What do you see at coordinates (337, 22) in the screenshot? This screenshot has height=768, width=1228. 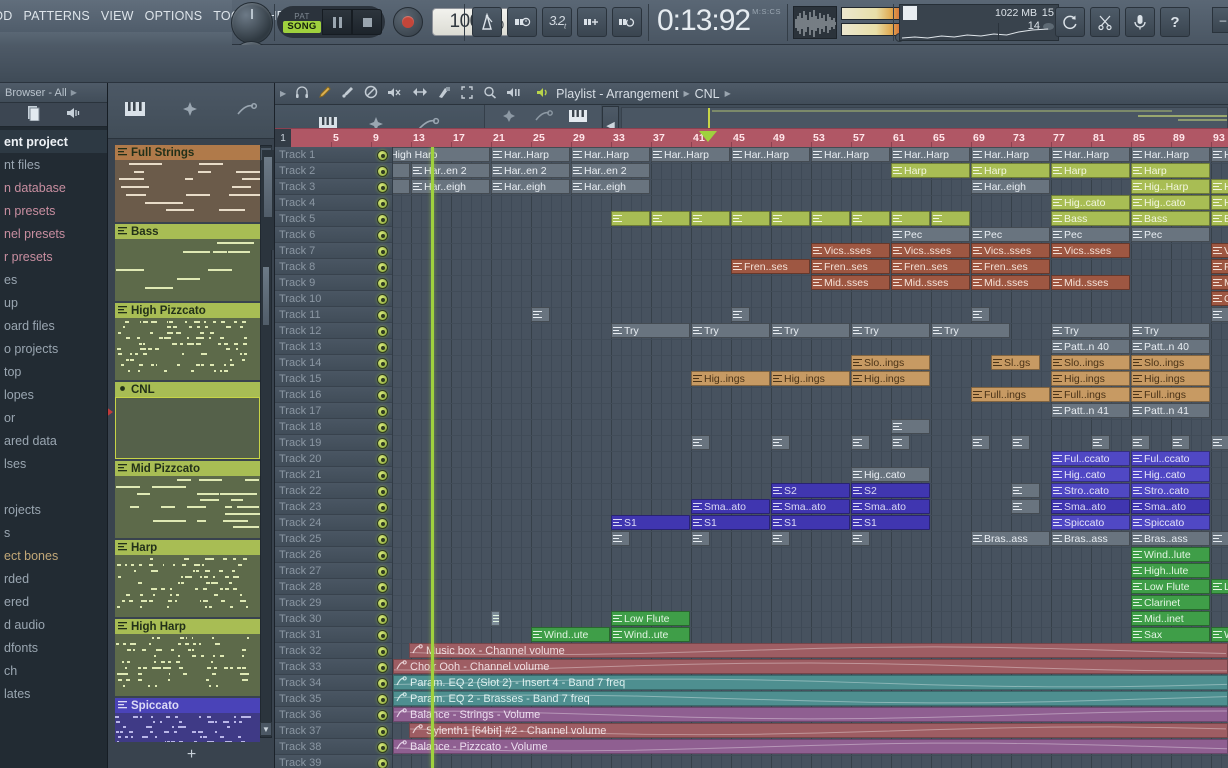 I see `play-pause-button` at bounding box center [337, 22].